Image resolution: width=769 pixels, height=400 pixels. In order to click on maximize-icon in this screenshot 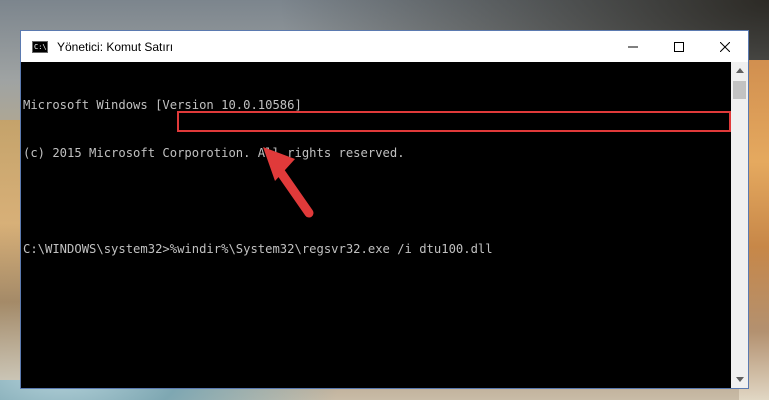, I will do `click(679, 46)`.